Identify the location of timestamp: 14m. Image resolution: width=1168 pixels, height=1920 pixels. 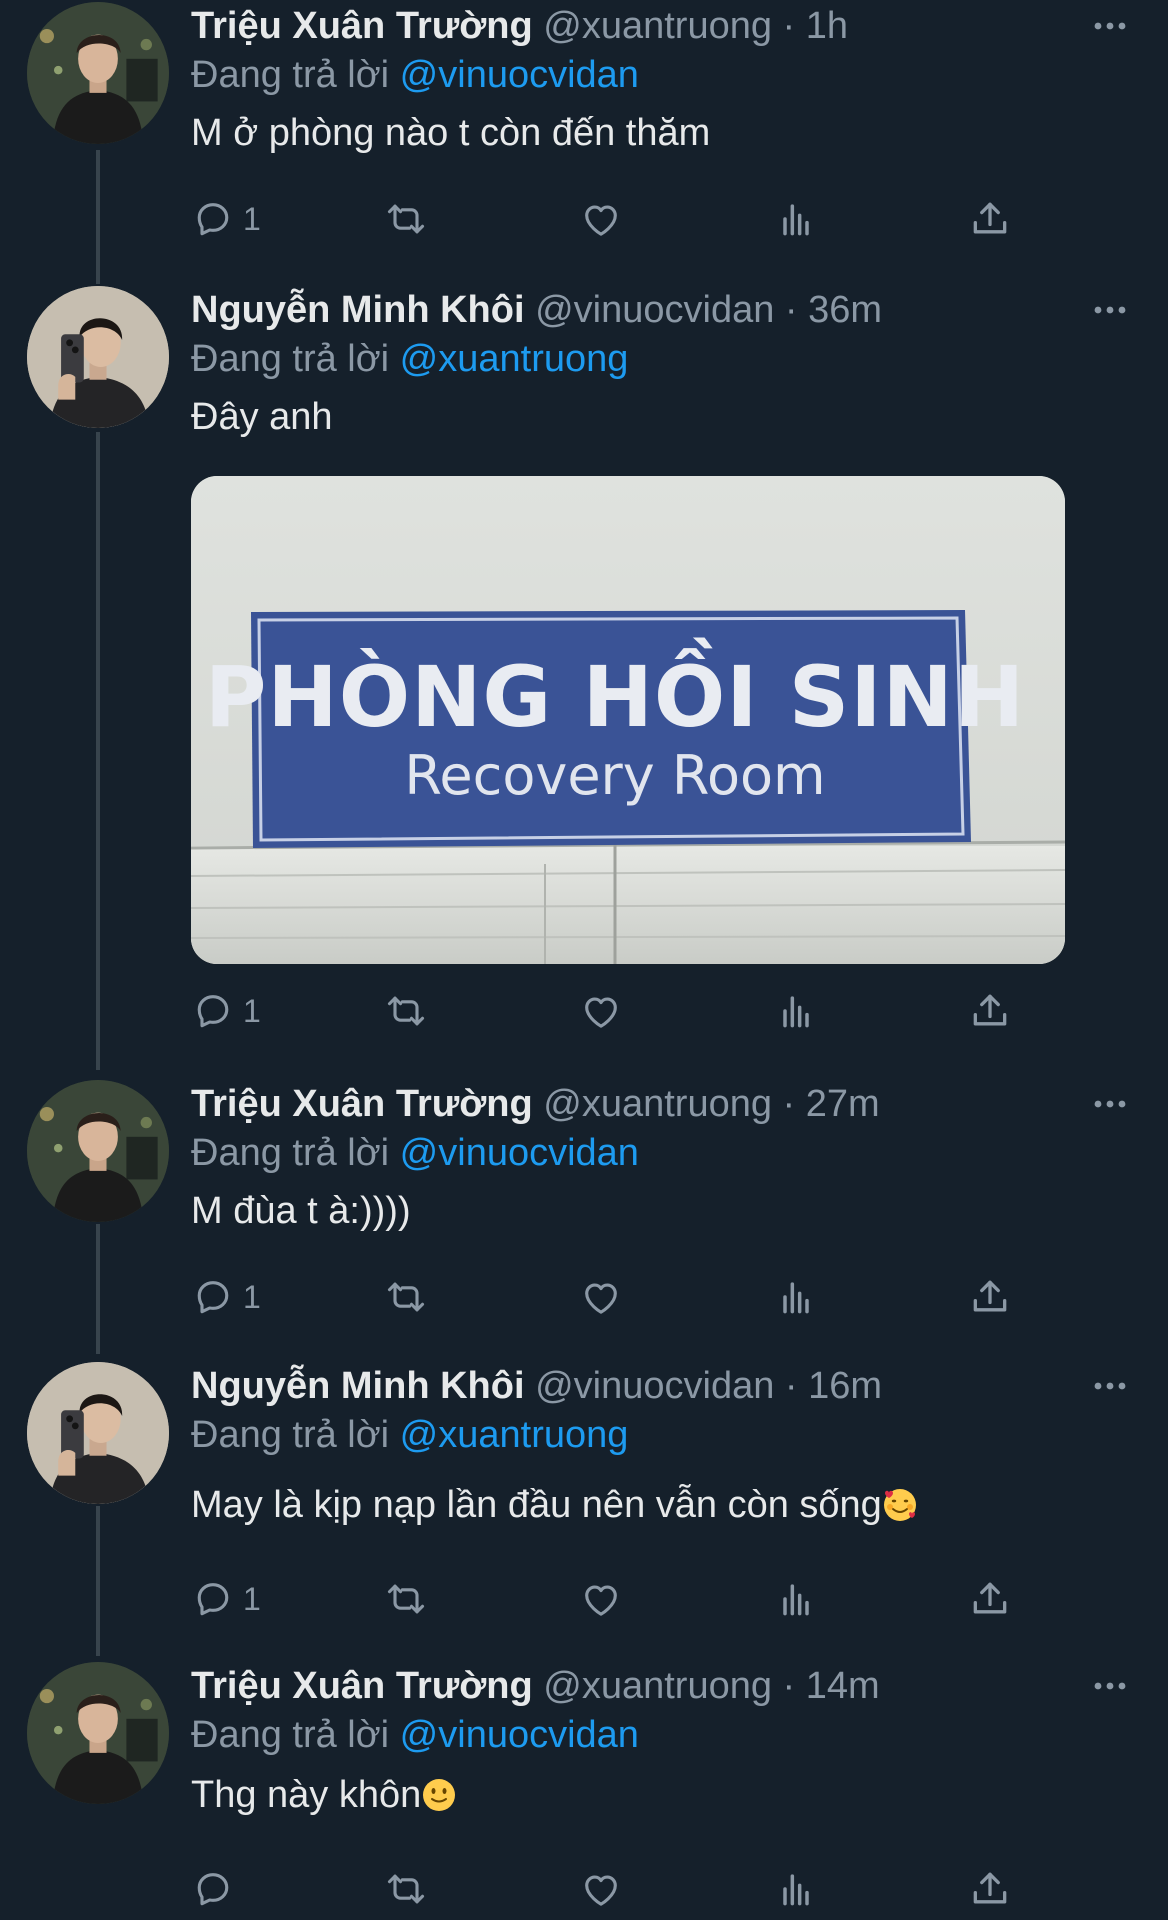
(843, 1686).